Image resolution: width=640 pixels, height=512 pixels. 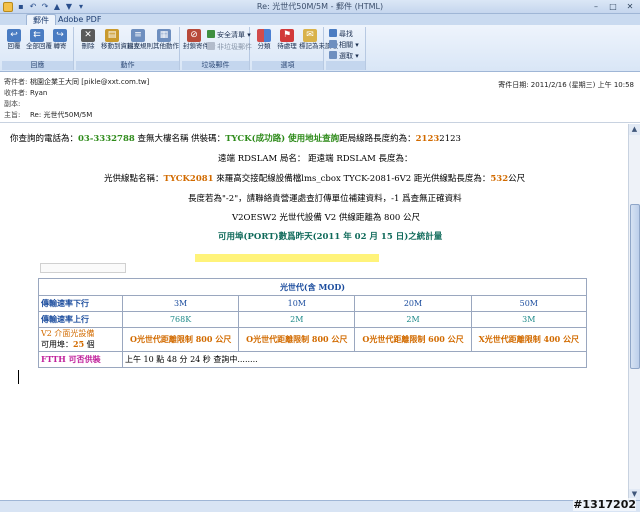 I want to click on from-row: 寄件者: 桃園企業王大同 [pikle@xxt.com.tw], so click(x=77, y=82).